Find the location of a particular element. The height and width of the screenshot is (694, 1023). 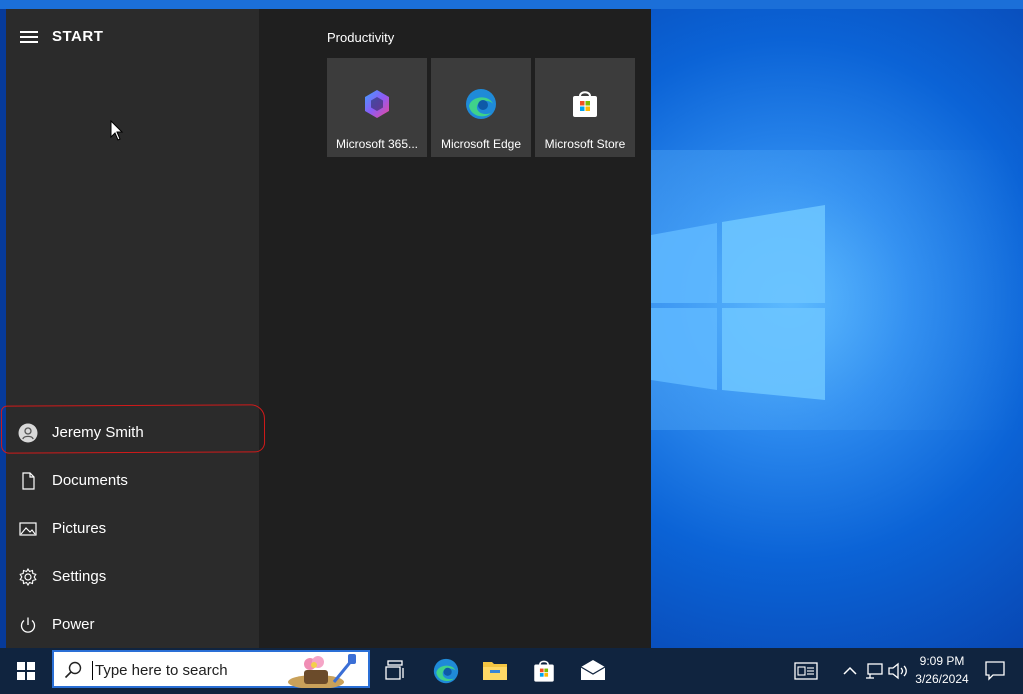

windows-logo-icon is located at coordinates (26, 671).